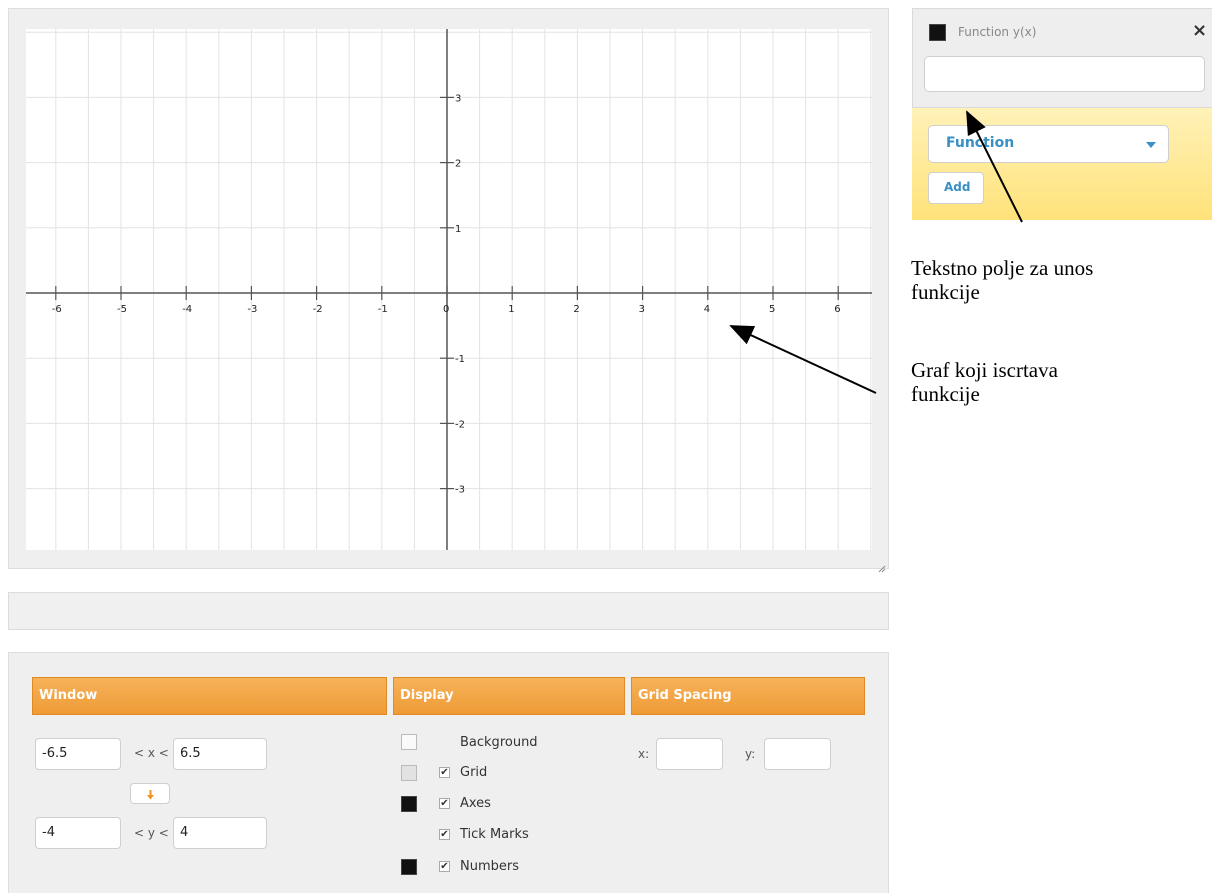 The width and height of the screenshot is (1212, 893). What do you see at coordinates (475, 803) in the screenshot?
I see `axes-option-label: Axes` at bounding box center [475, 803].